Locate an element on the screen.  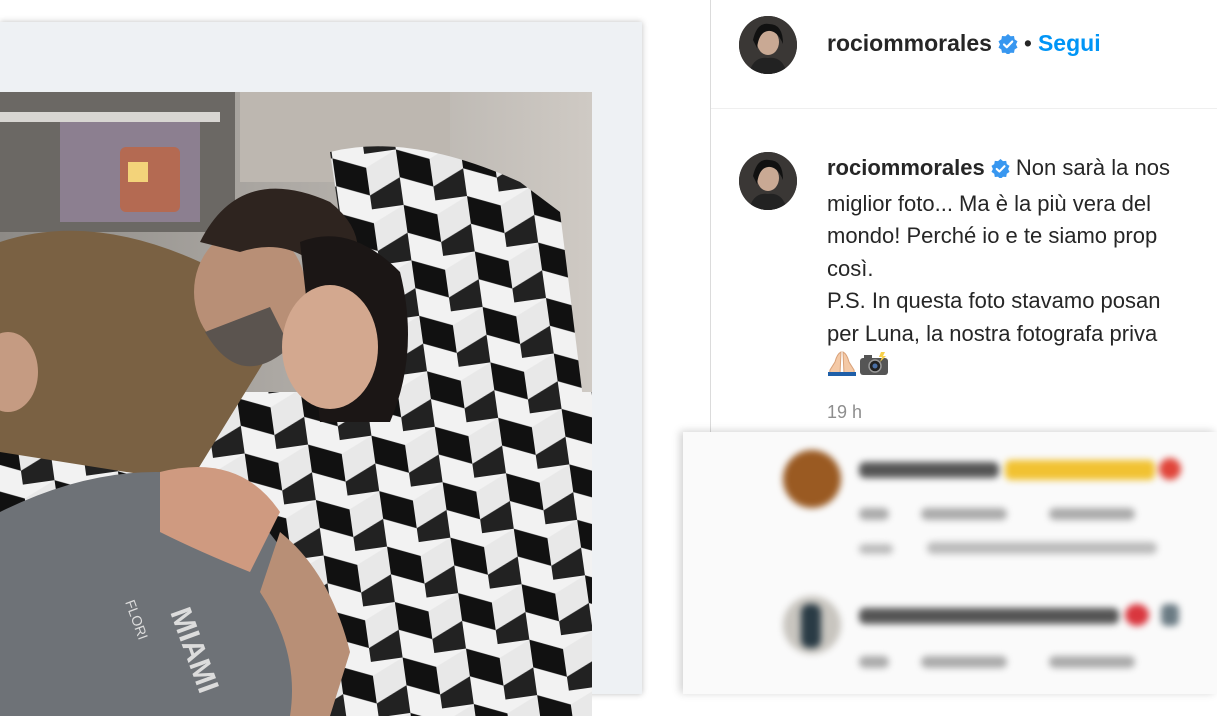
post-header: rociommorales • Segui is located at coordinates (964, 54).